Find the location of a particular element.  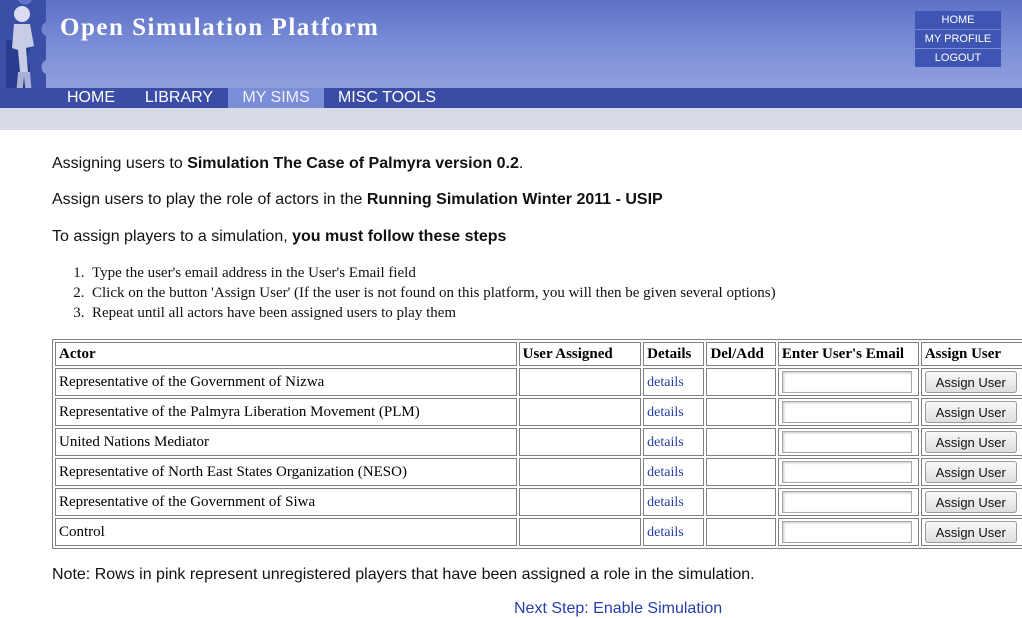

actor-name: Representative of the Government of Siwa is located at coordinates (286, 502).